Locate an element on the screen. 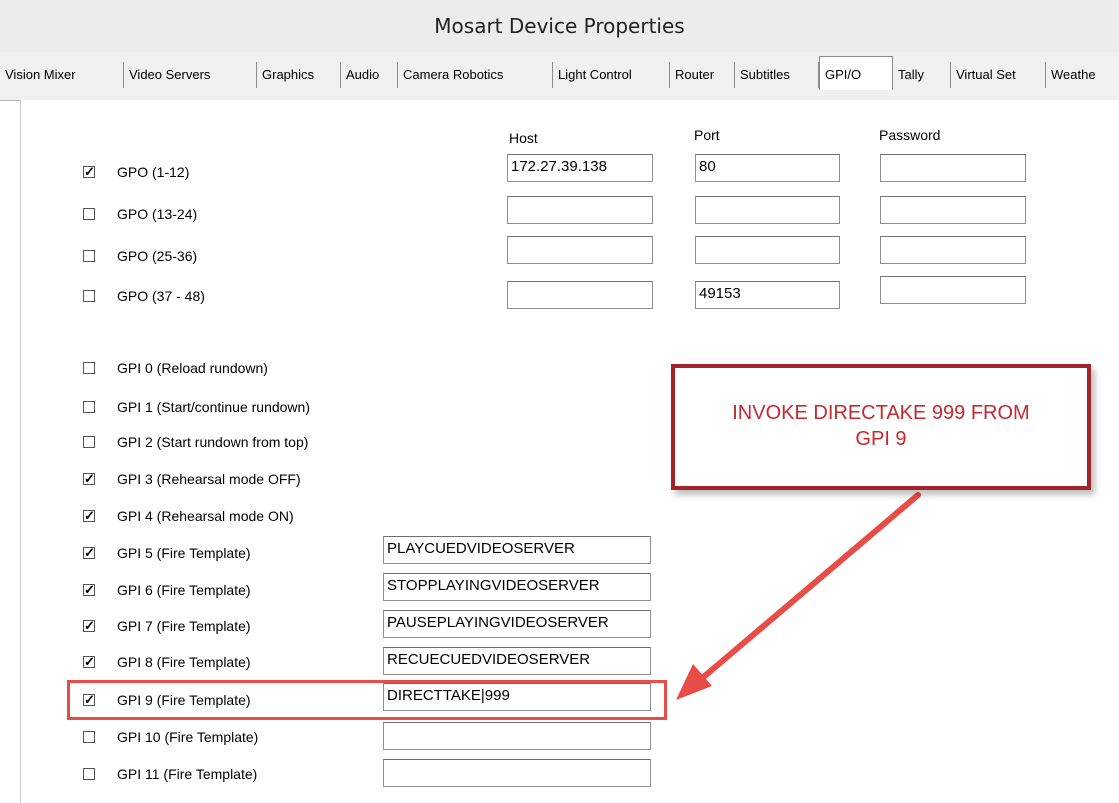 The image size is (1119, 803). annotation-callout: INVOKE DIRECTAKE 999 FROM GPI 9 is located at coordinates (881, 427).